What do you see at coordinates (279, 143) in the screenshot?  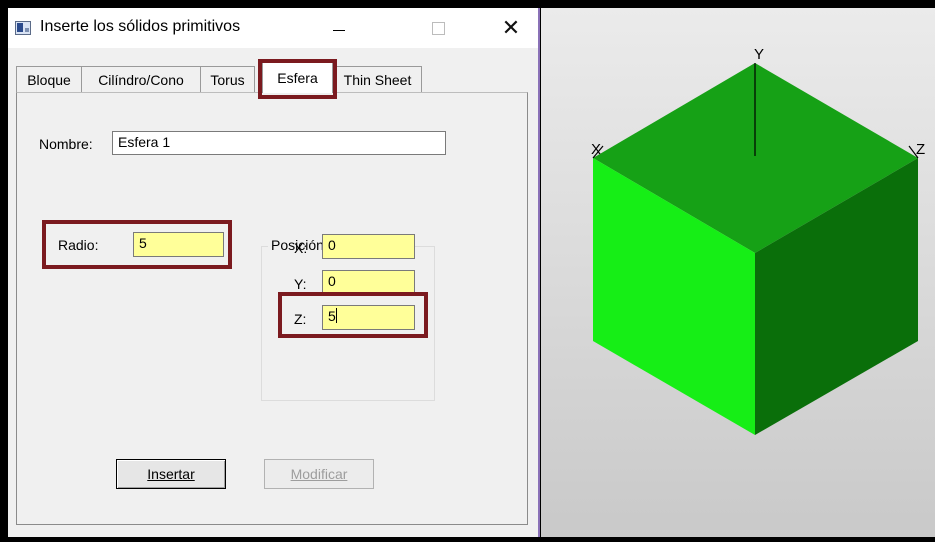 I see `name-input: Esfera 1` at bounding box center [279, 143].